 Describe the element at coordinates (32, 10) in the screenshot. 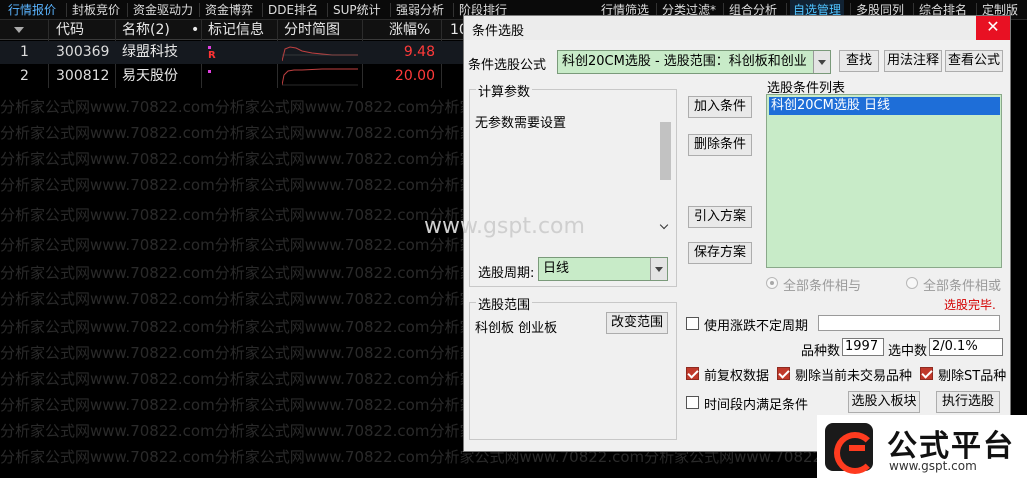

I see `tab-quote: 行情报价` at that location.